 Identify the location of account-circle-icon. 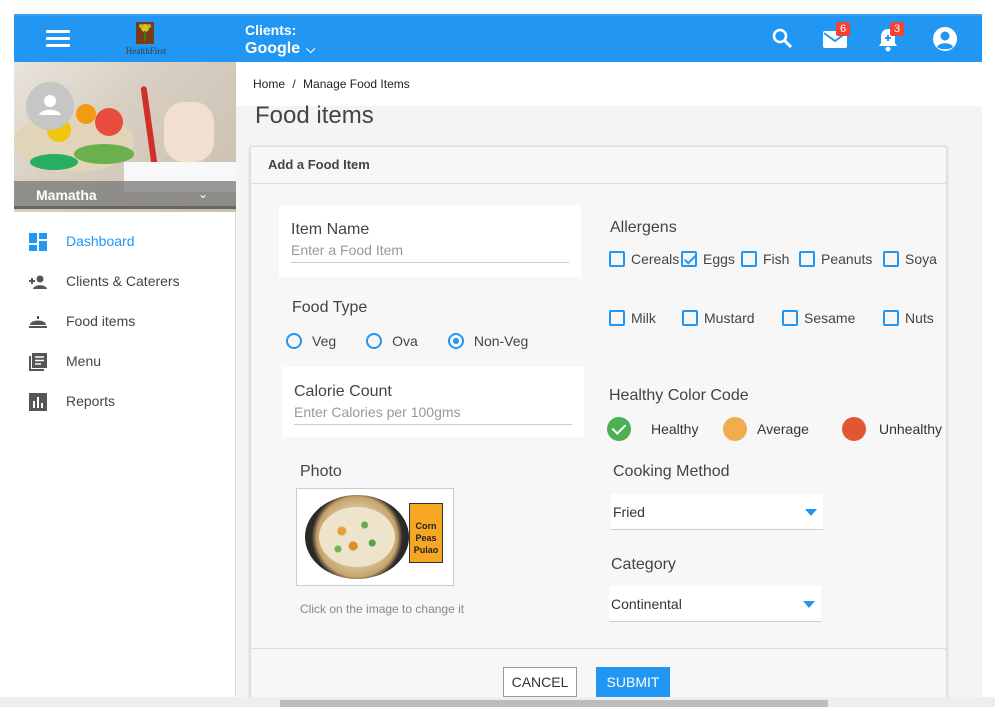
(946, 40).